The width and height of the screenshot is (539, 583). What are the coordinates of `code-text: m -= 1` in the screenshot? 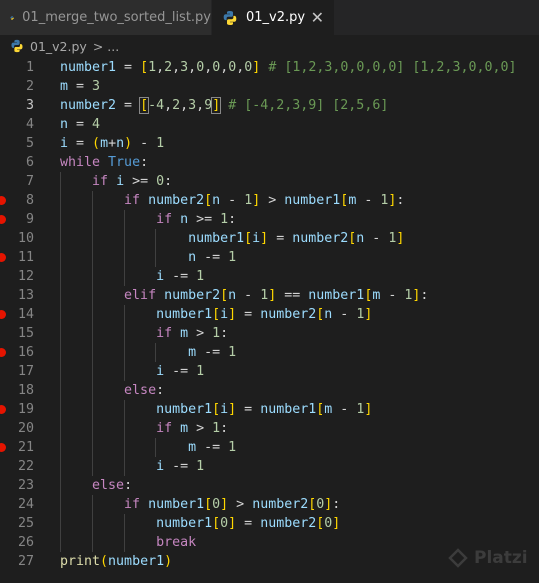 It's located at (148, 447).